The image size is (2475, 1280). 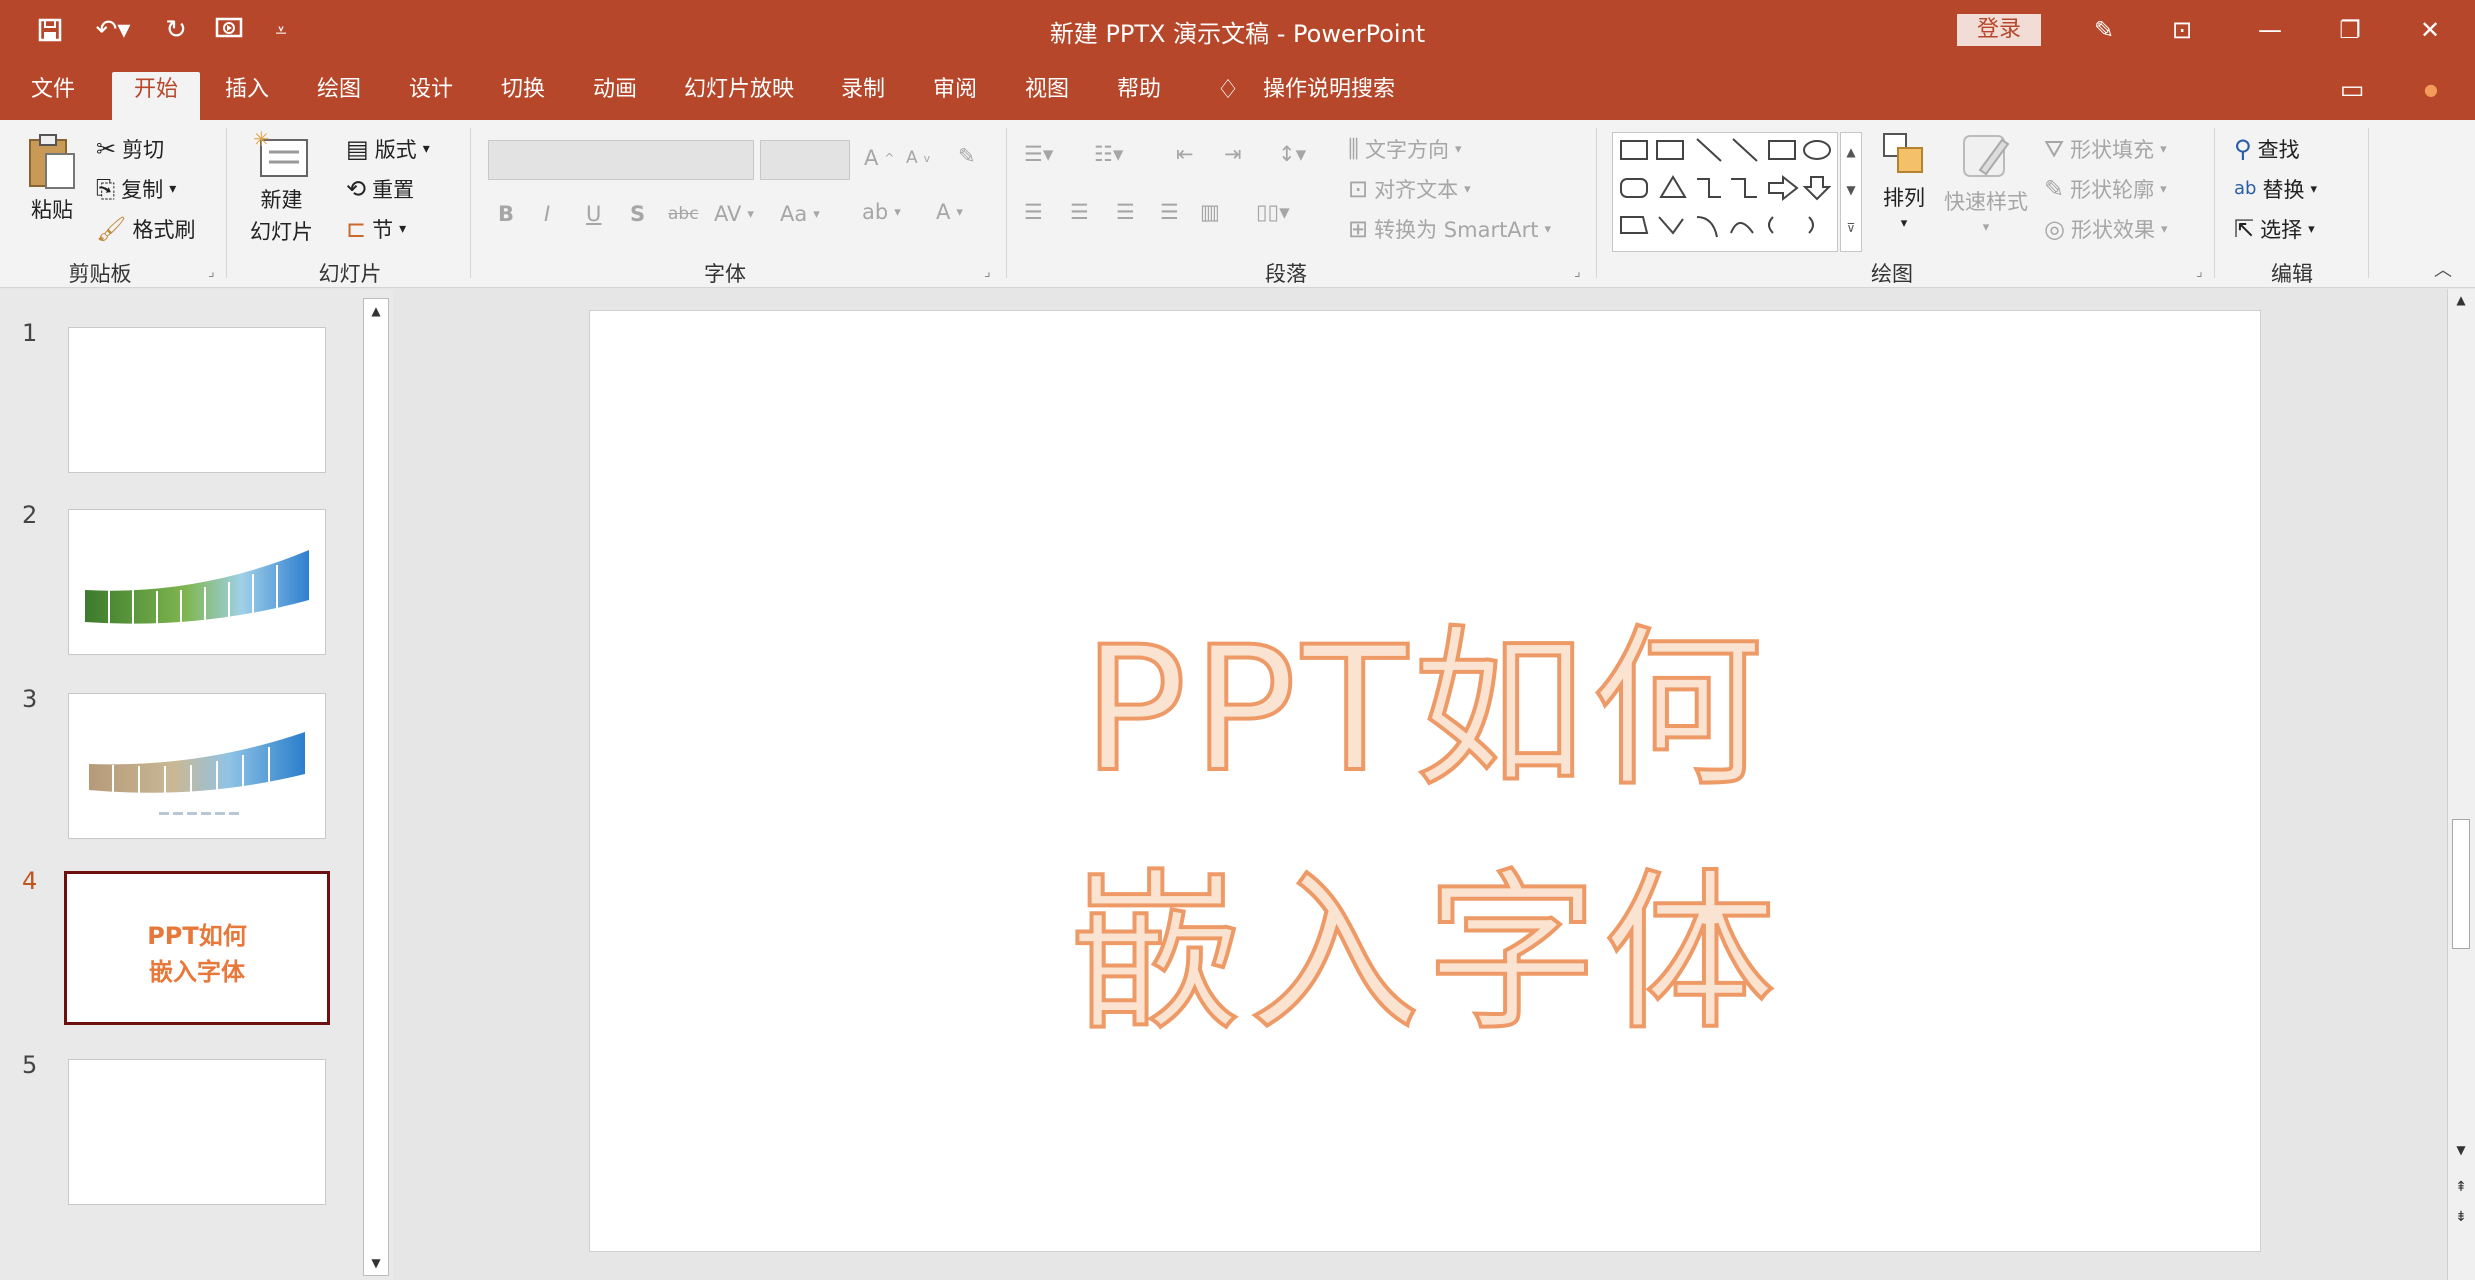 I want to click on ribbon-display-icon: ⊡, so click(x=2182, y=30).